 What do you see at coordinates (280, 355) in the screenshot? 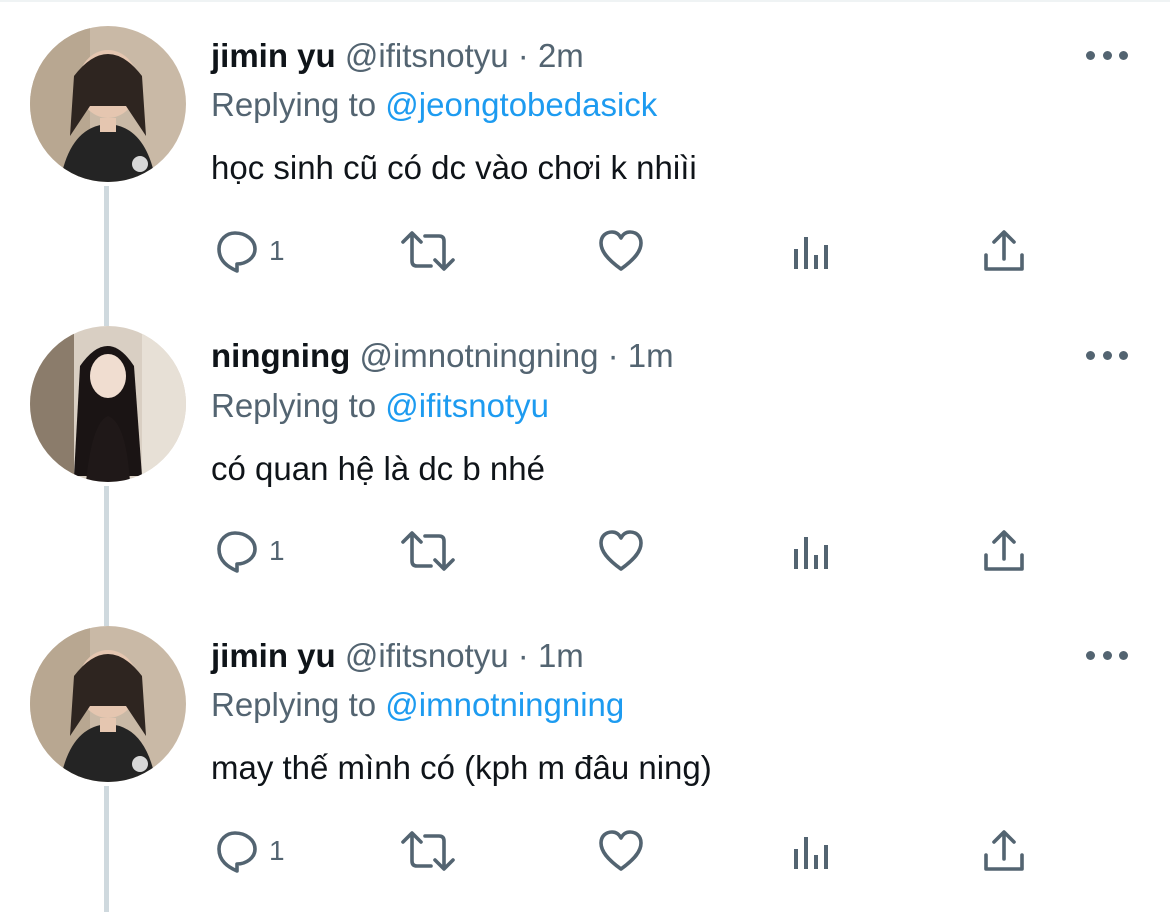
I see `display-name: ningning` at bounding box center [280, 355].